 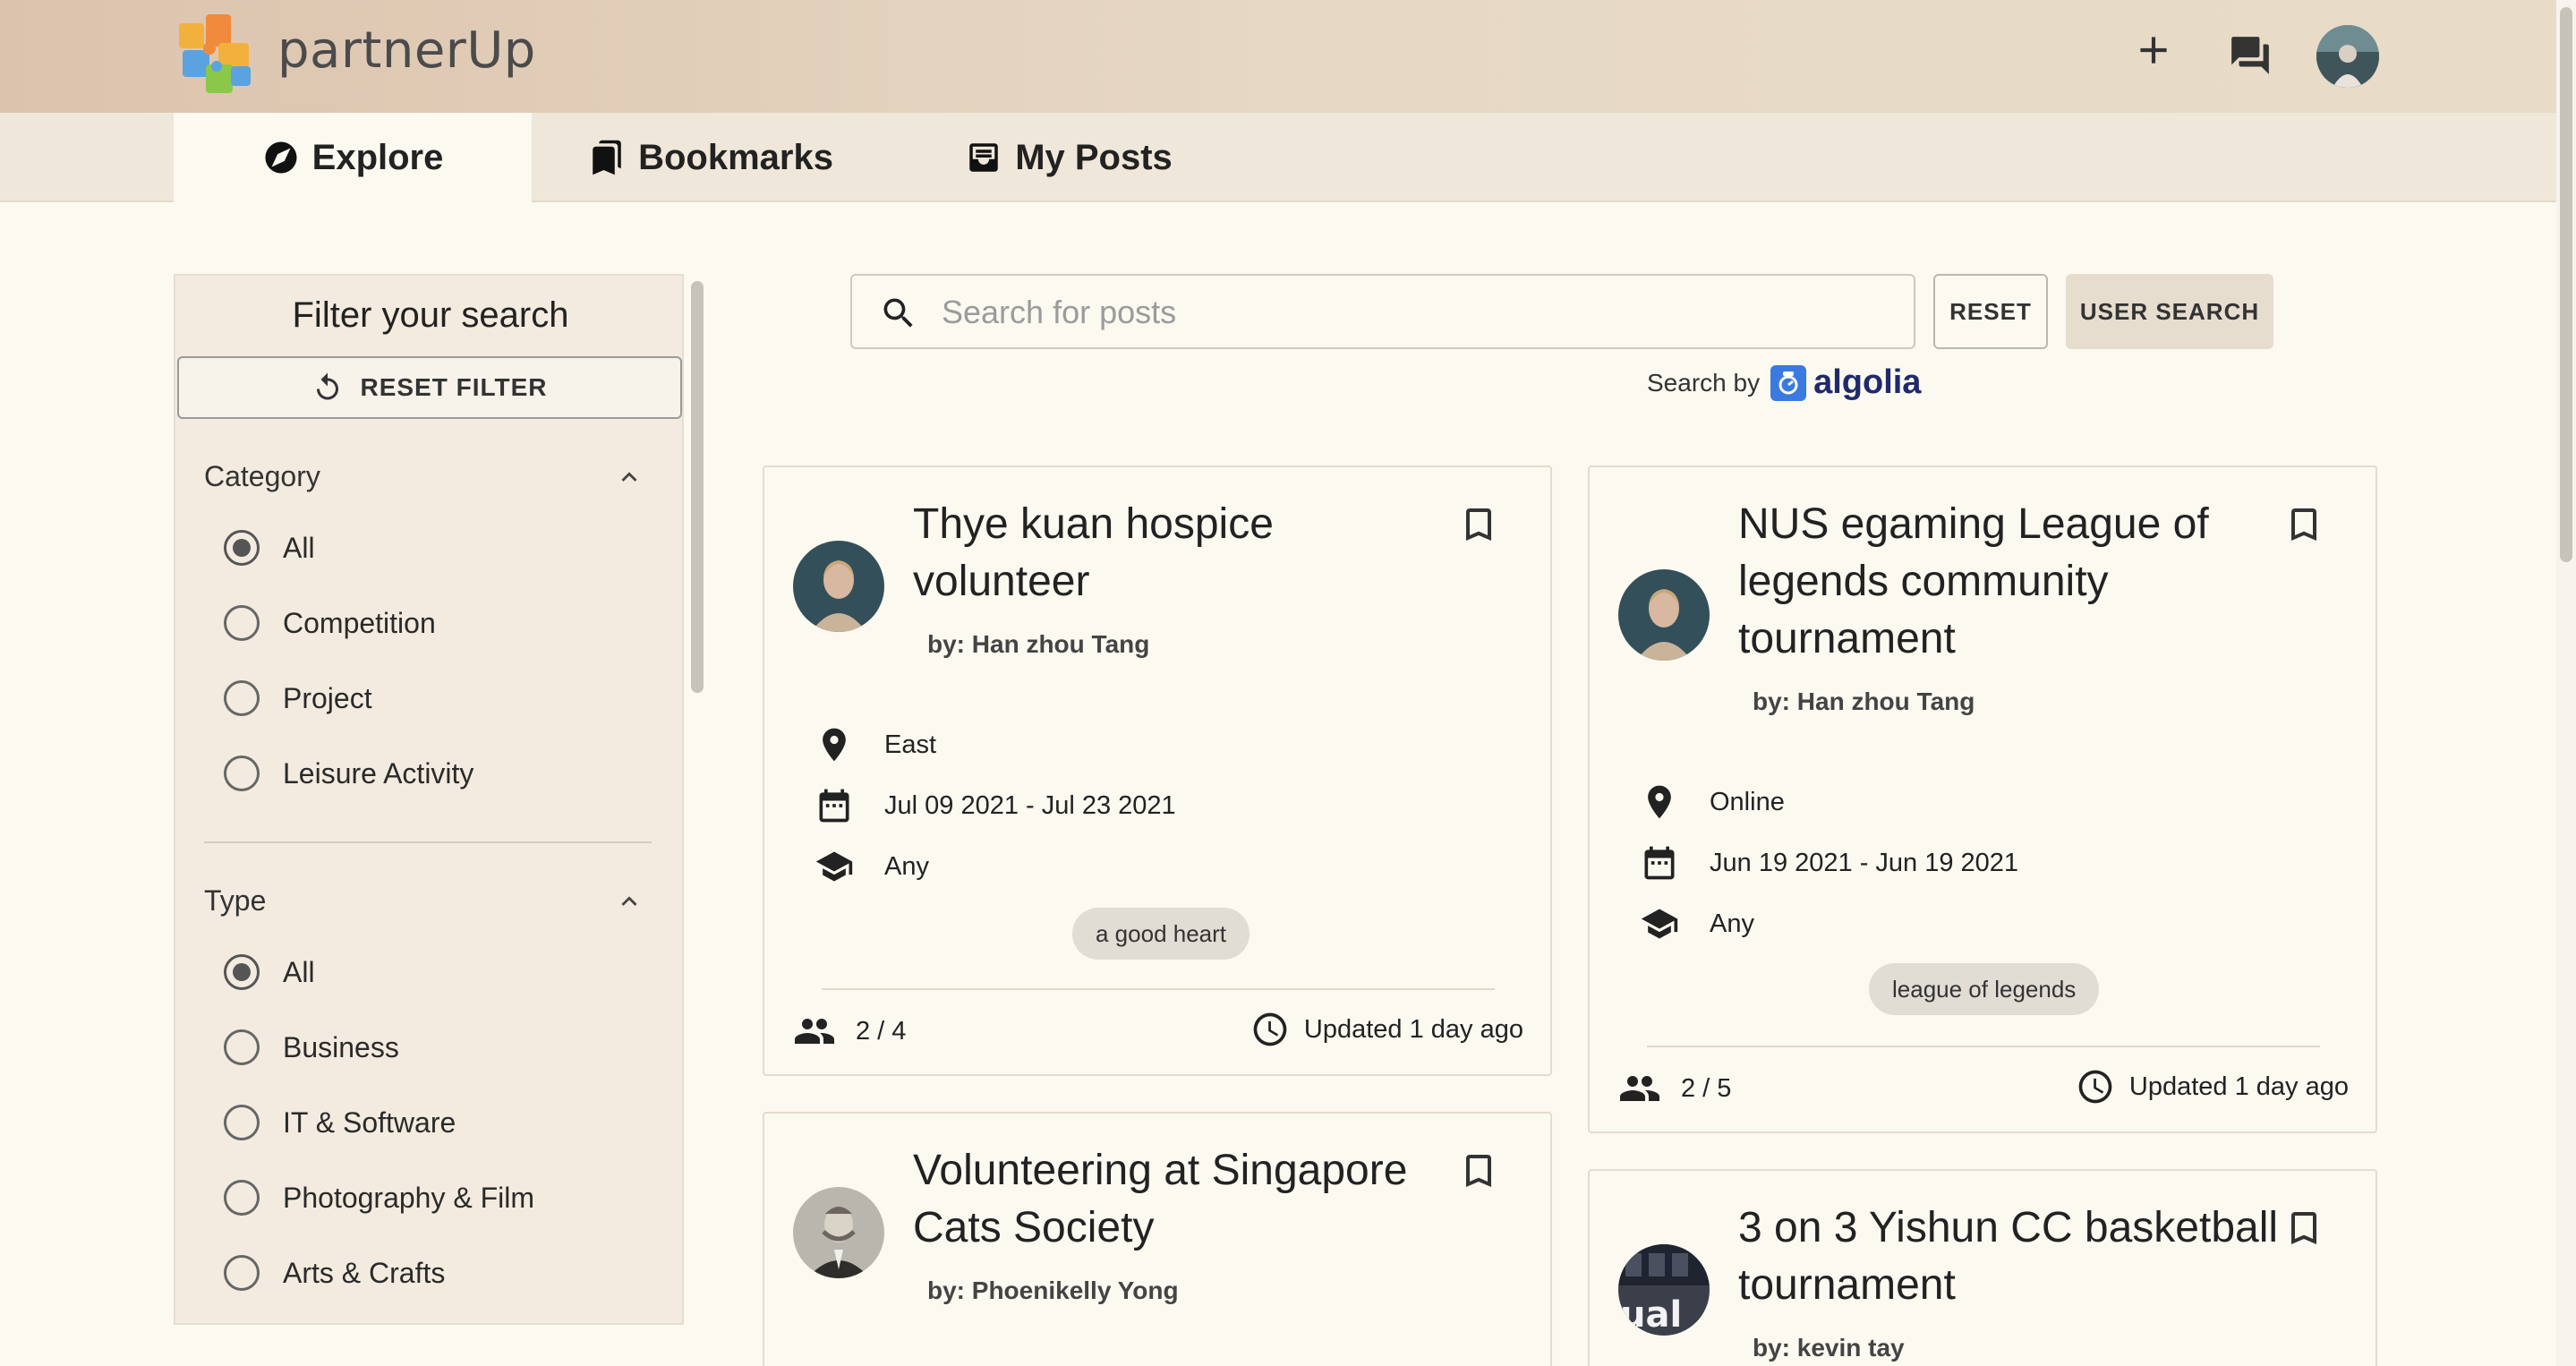 I want to click on option-label: All, so click(x=299, y=547).